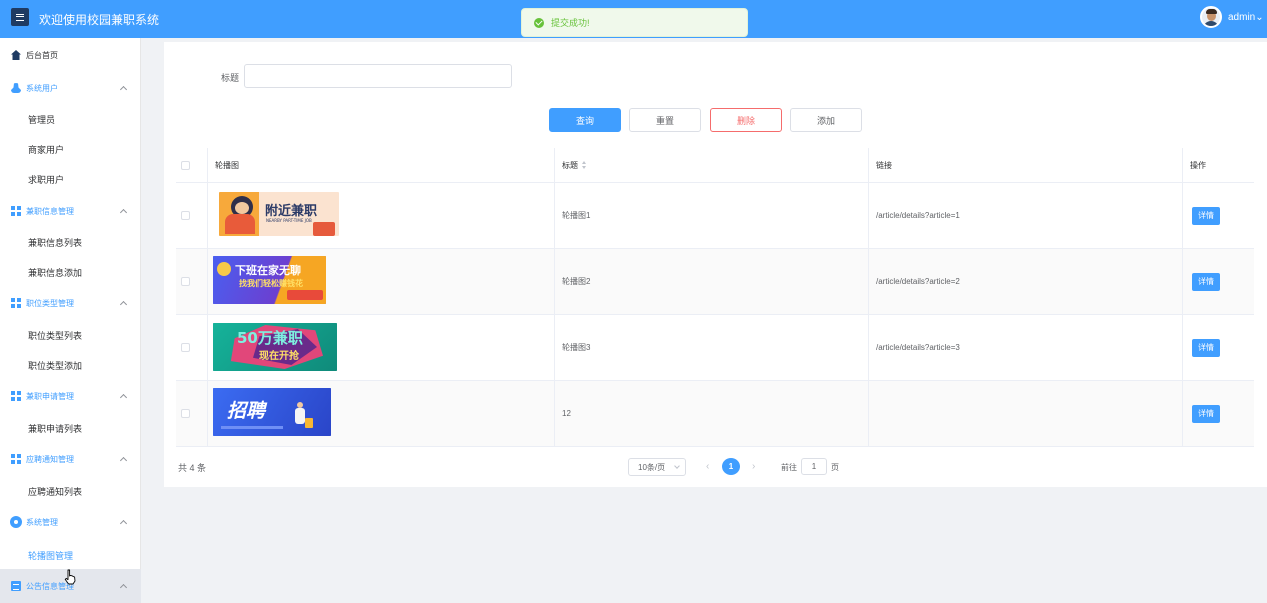 This screenshot has height=603, width=1267. I want to click on link-cell: /article/details?article=2, so click(1026, 281).